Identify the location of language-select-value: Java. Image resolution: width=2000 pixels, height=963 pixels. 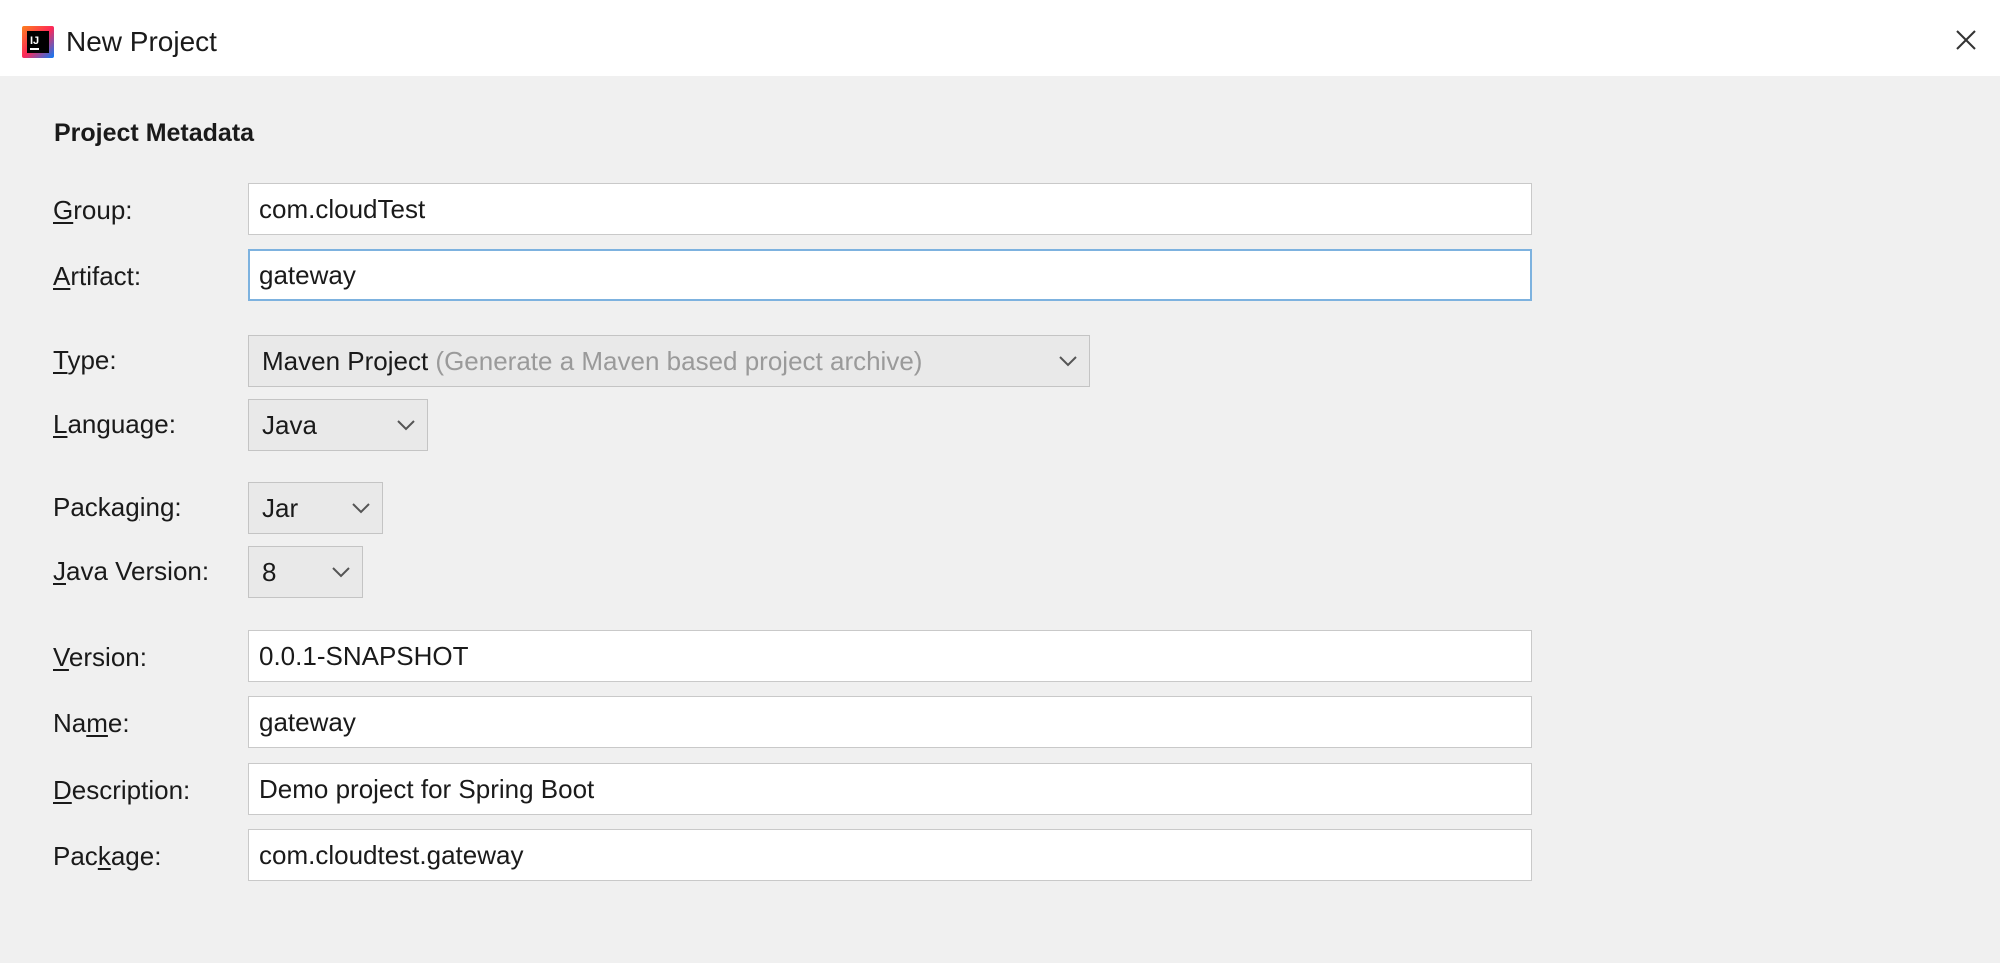
(289, 425).